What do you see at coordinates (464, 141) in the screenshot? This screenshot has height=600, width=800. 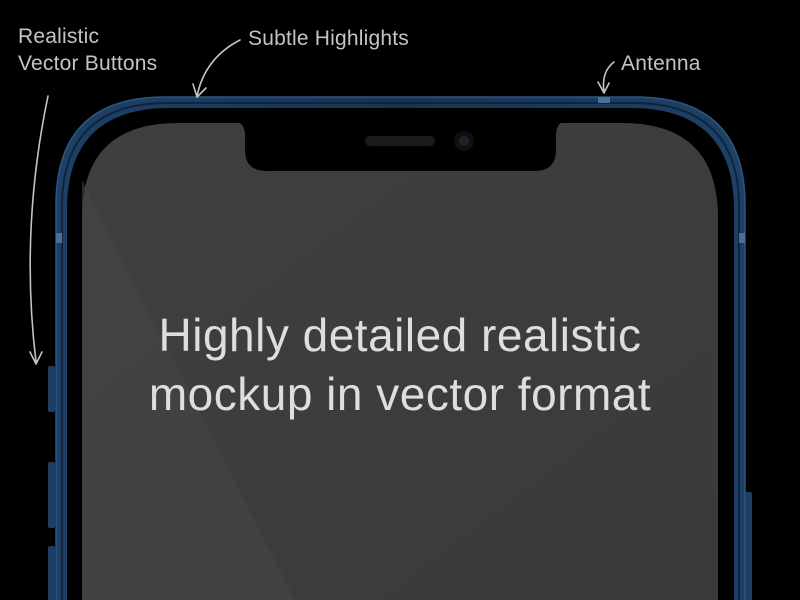 I see `camera-lens-icon` at bounding box center [464, 141].